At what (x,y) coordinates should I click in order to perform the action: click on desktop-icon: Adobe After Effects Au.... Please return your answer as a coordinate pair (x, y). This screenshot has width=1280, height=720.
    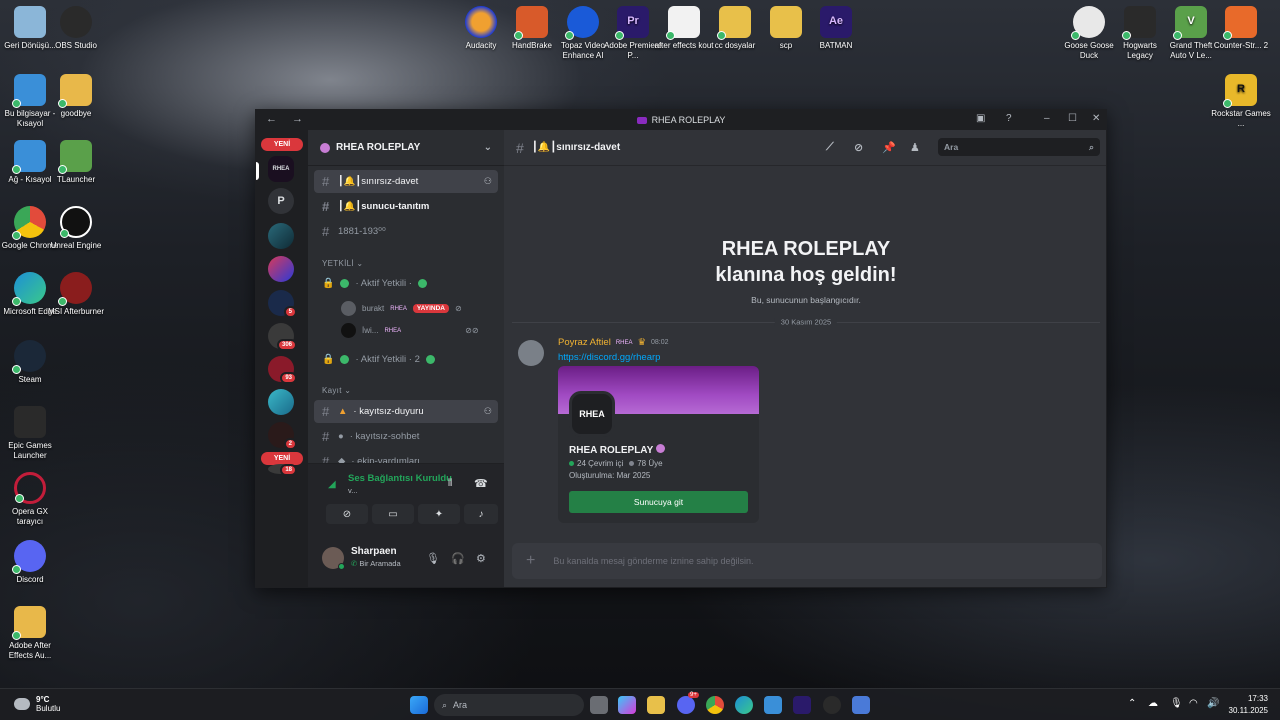
    Looking at the image, I should click on (30, 633).